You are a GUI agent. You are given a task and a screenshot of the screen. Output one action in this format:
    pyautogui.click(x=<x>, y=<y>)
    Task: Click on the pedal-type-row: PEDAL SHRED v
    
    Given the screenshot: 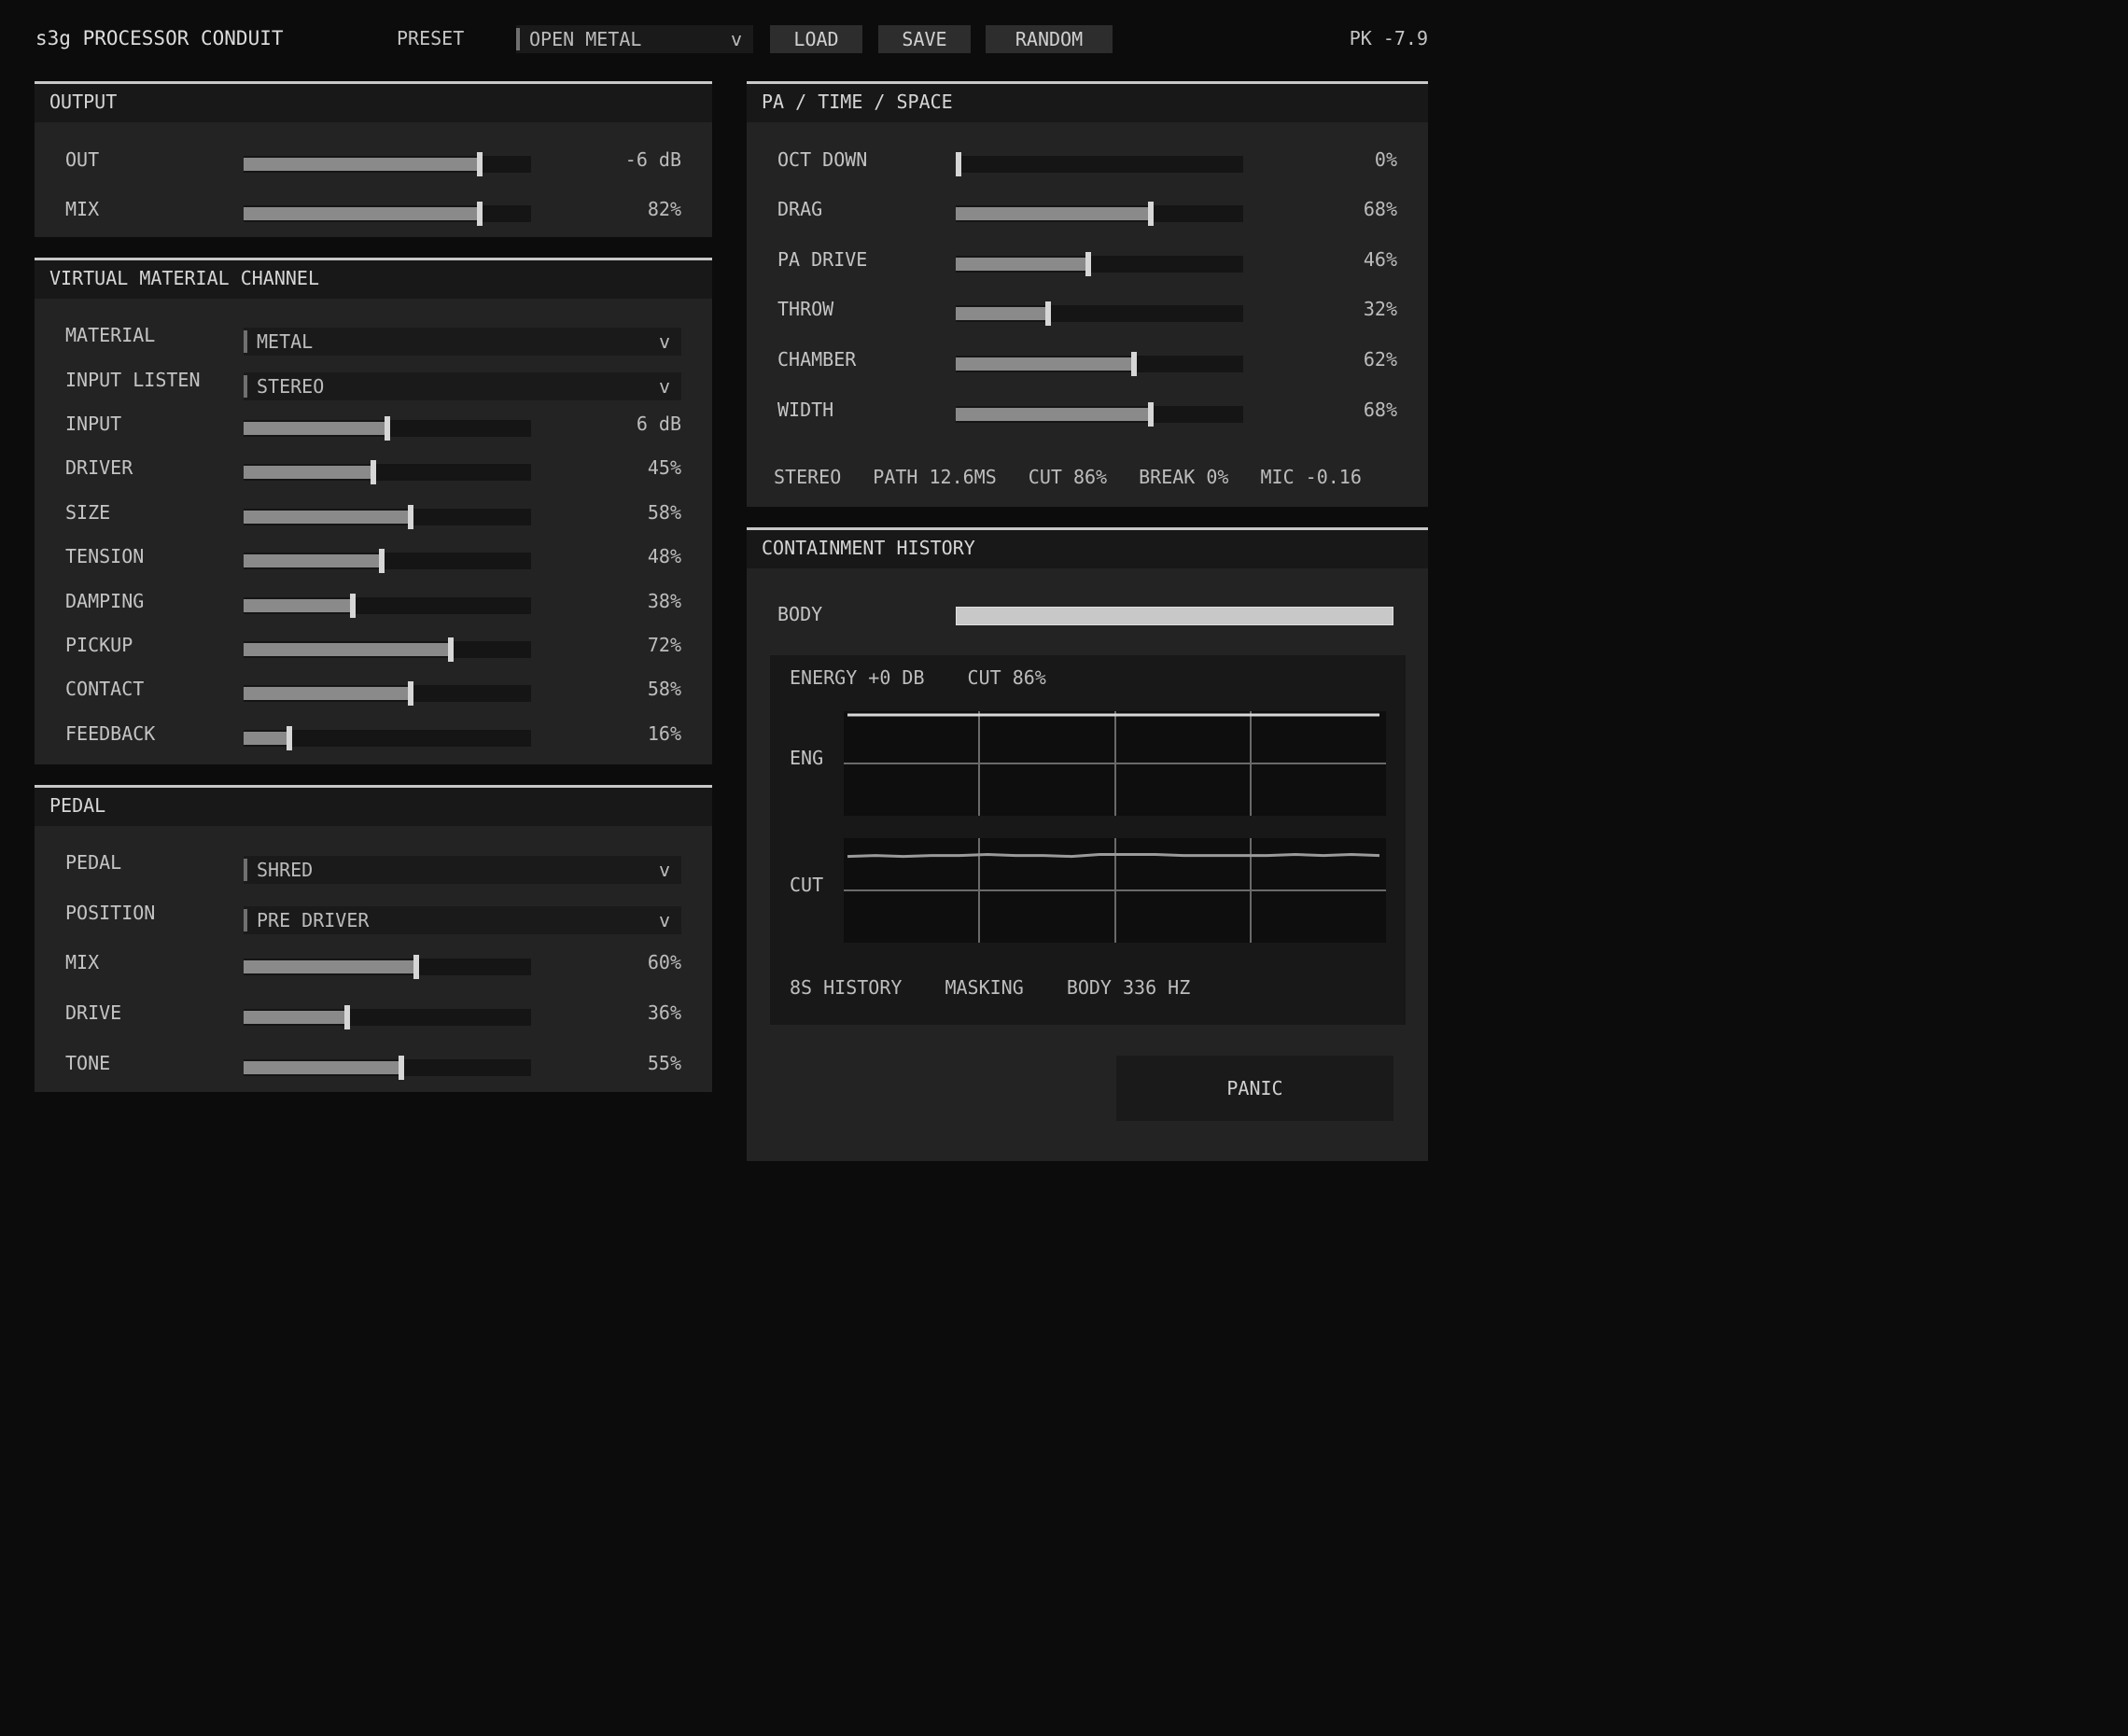 What is the action you would take?
    pyautogui.click(x=373, y=865)
    